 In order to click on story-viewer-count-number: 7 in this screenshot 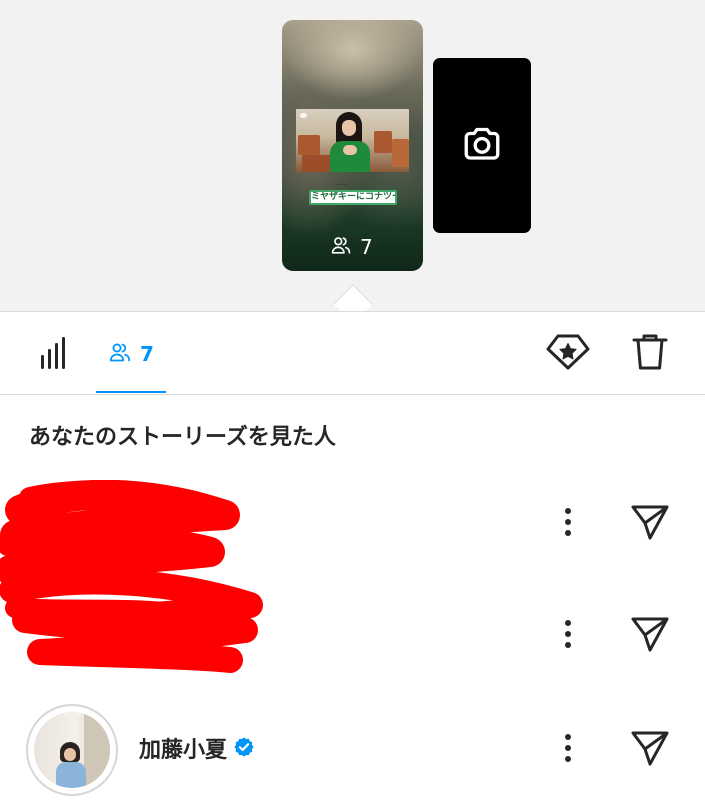, I will do `click(366, 247)`.